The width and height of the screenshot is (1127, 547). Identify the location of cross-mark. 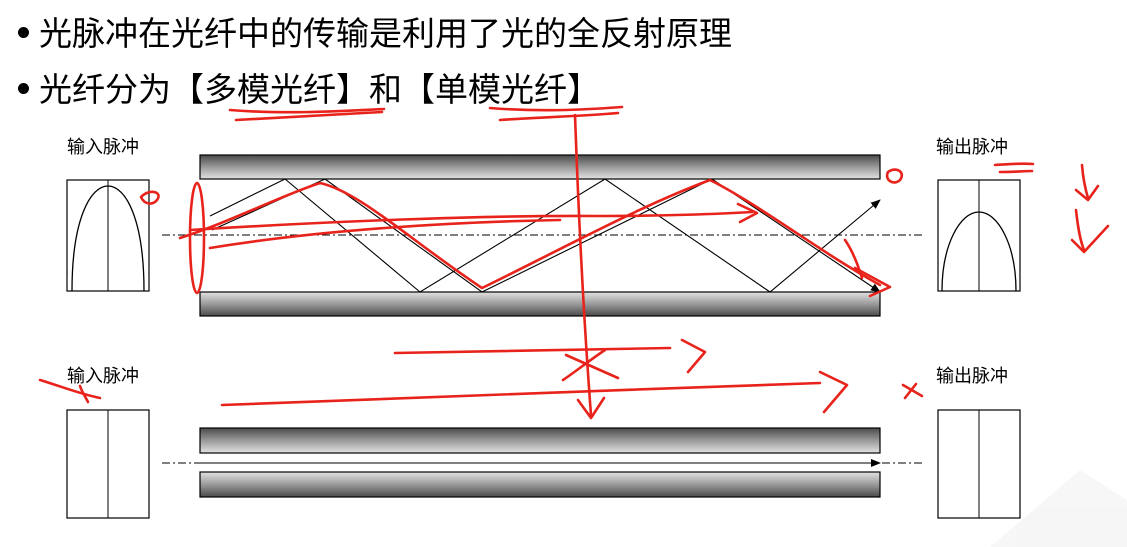
(584, 365).